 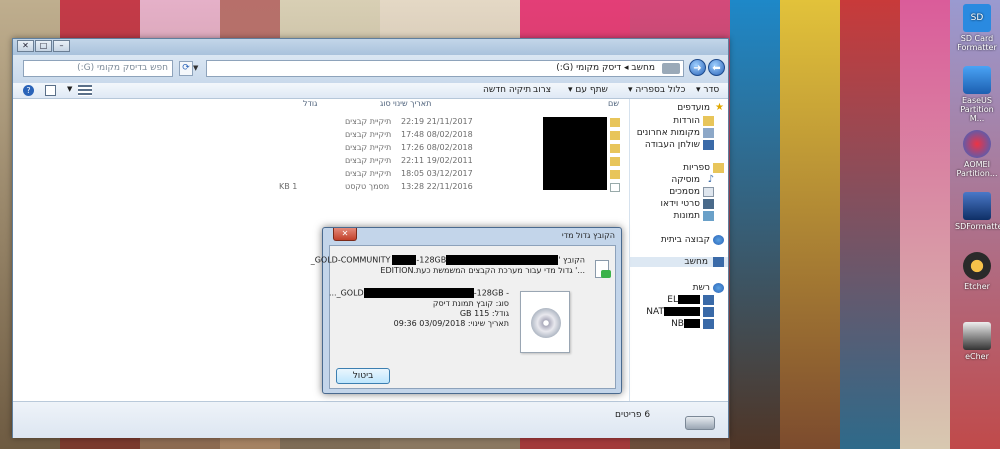 What do you see at coordinates (412, 103) in the screenshot?
I see `column-date: תאריך שינוי` at bounding box center [412, 103].